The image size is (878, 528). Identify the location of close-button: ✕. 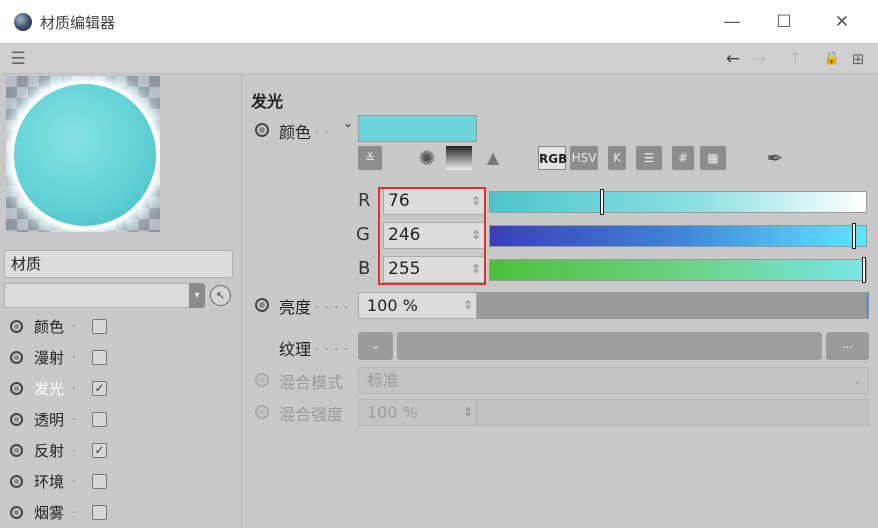
(842, 22).